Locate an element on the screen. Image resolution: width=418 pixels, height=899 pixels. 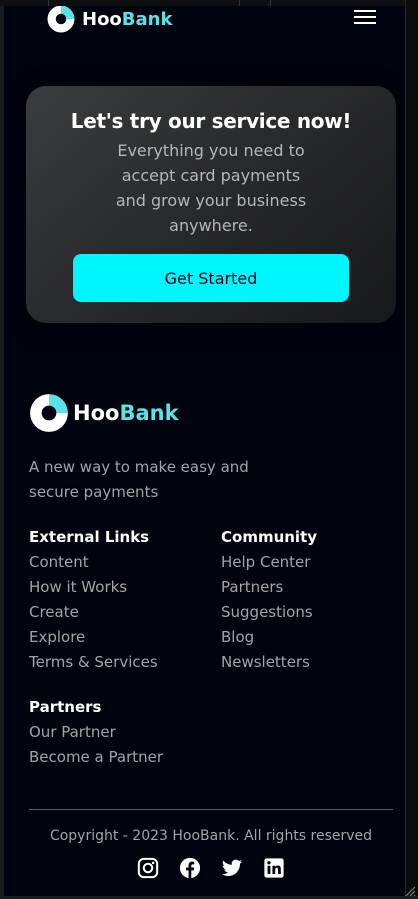
hamburger-menu-icon is located at coordinates (365, 18).